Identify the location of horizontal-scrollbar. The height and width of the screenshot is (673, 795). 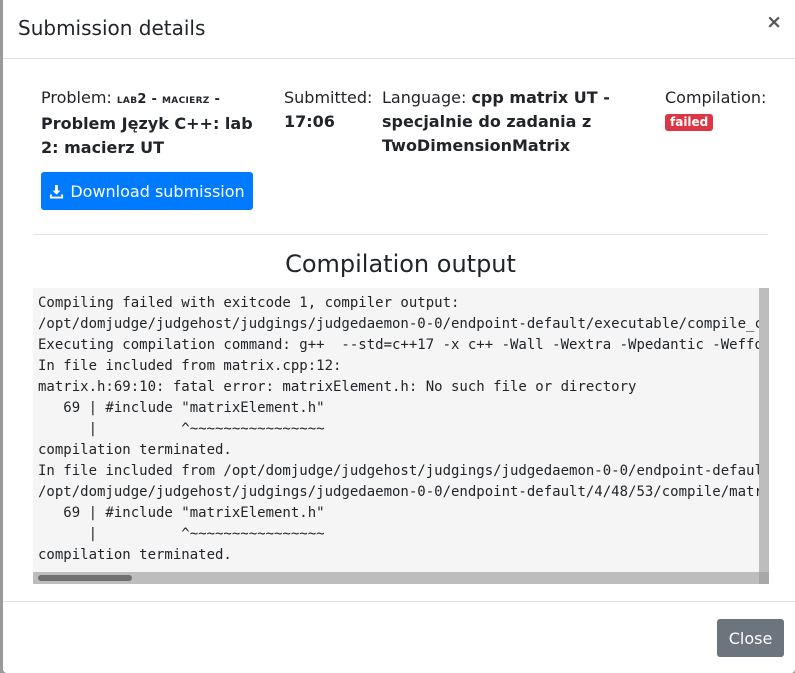
(401, 578).